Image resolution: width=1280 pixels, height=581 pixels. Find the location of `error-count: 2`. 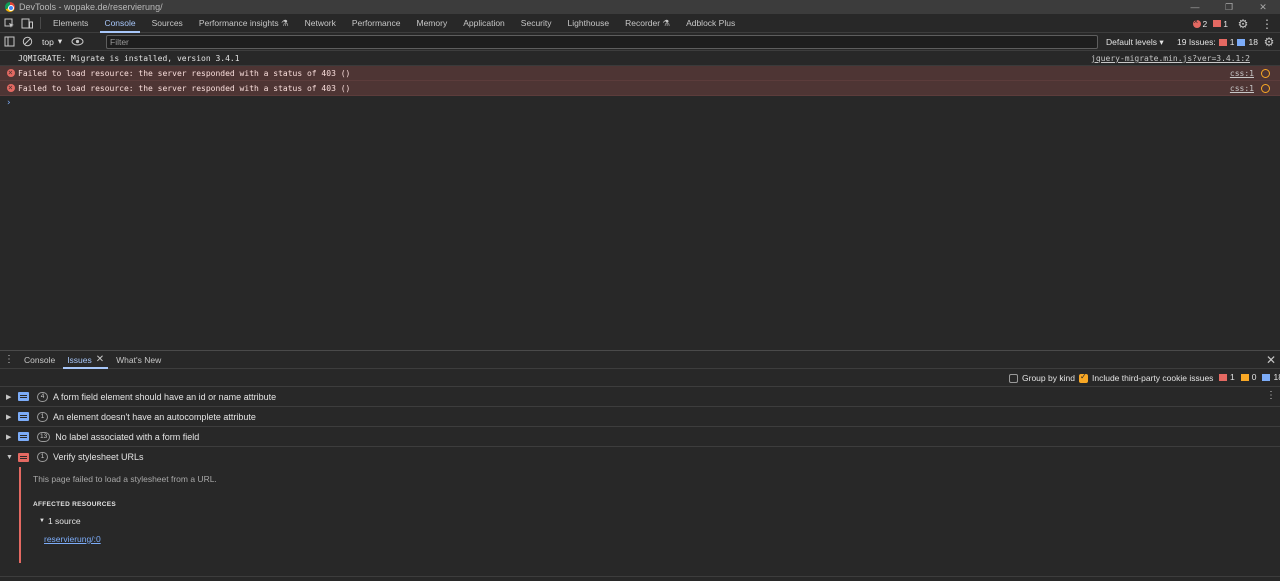

error-count: 2 is located at coordinates (1205, 23).